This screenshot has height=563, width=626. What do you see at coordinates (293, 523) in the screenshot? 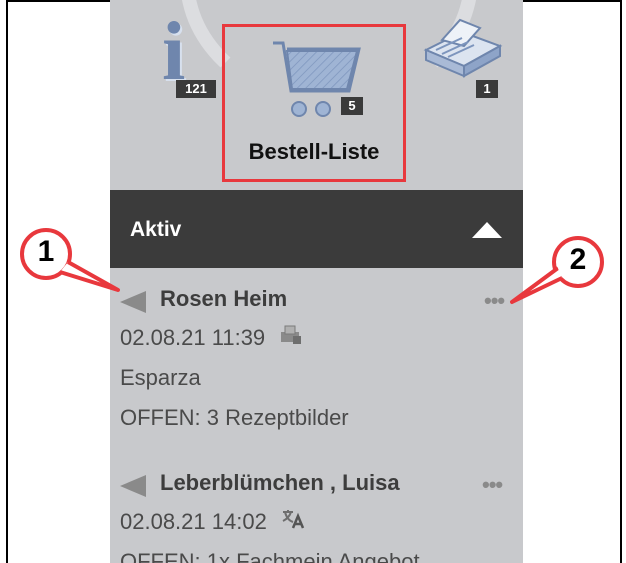
I see `translate-icon` at bounding box center [293, 523].